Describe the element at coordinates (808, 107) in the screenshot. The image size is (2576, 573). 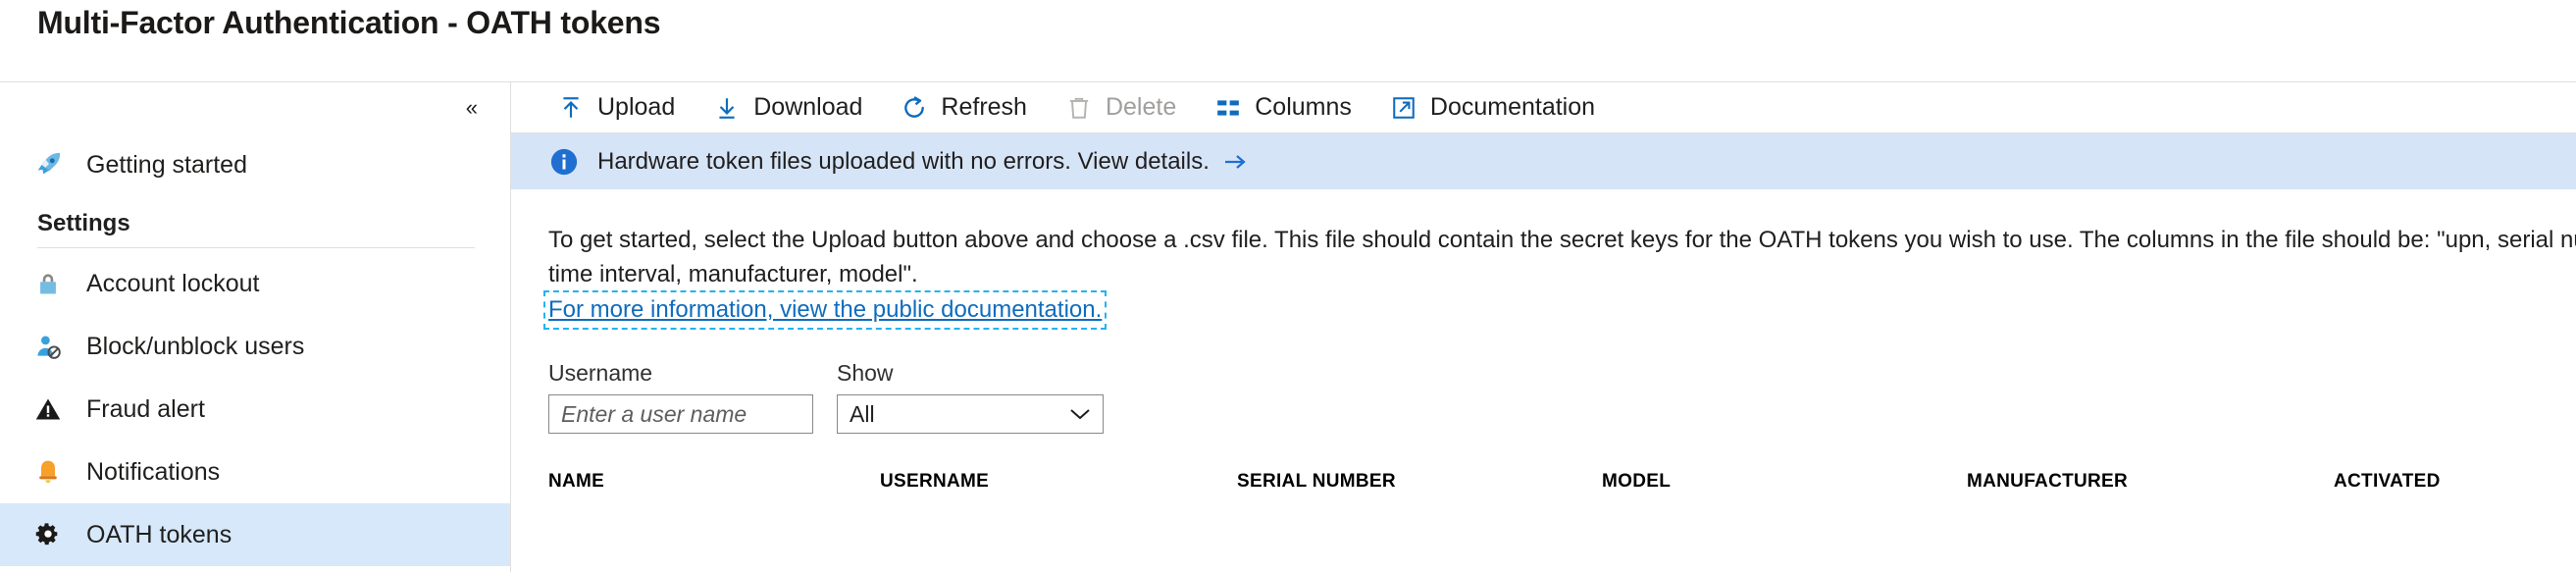
I see `command-label: Download` at that location.